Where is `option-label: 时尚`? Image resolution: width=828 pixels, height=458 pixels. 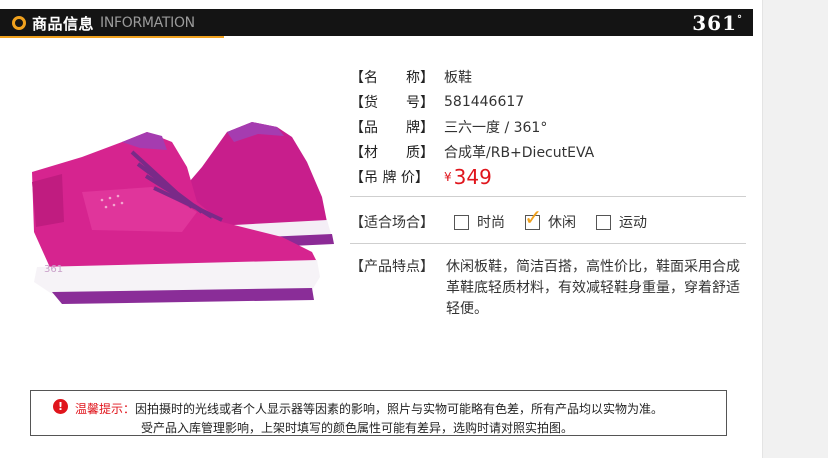 option-label: 时尚 is located at coordinates (491, 223).